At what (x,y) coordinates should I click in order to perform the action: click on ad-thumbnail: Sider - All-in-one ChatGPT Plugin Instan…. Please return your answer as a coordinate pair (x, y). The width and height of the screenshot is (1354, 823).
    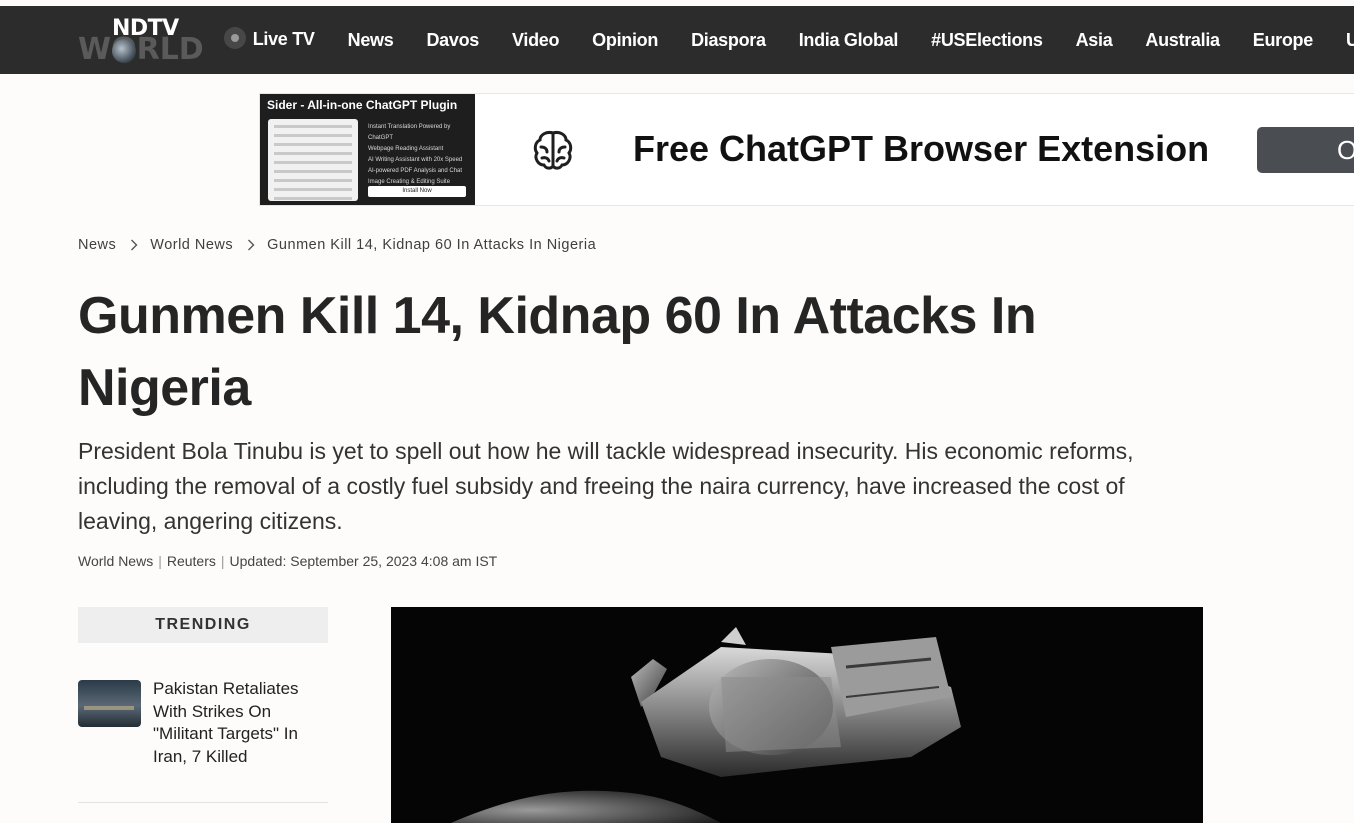
    Looking at the image, I should click on (367, 149).